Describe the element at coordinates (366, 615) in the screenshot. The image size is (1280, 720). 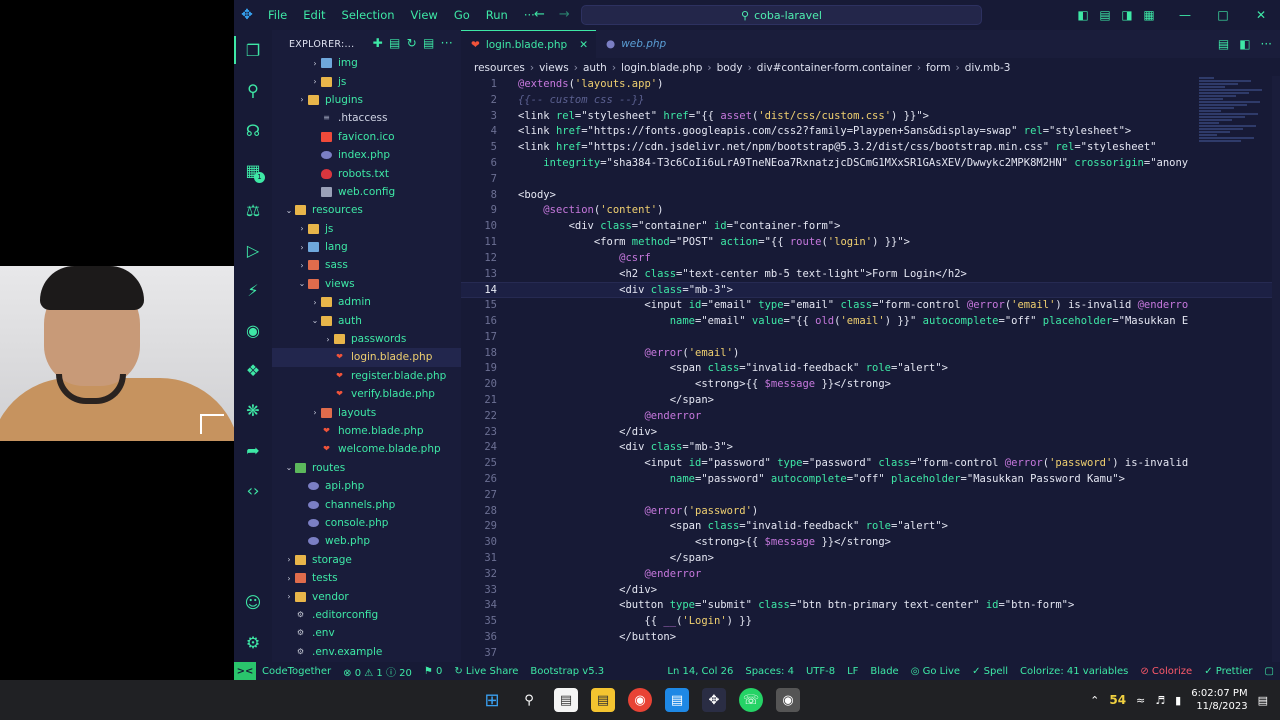
I see `file-tree-item: ⚙ .editorconfig` at that location.